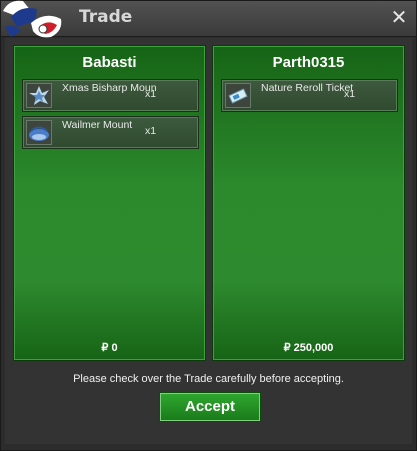 Image resolution: width=417 pixels, height=451 pixels. I want to click on bisharp-mount-icon, so click(39, 95).